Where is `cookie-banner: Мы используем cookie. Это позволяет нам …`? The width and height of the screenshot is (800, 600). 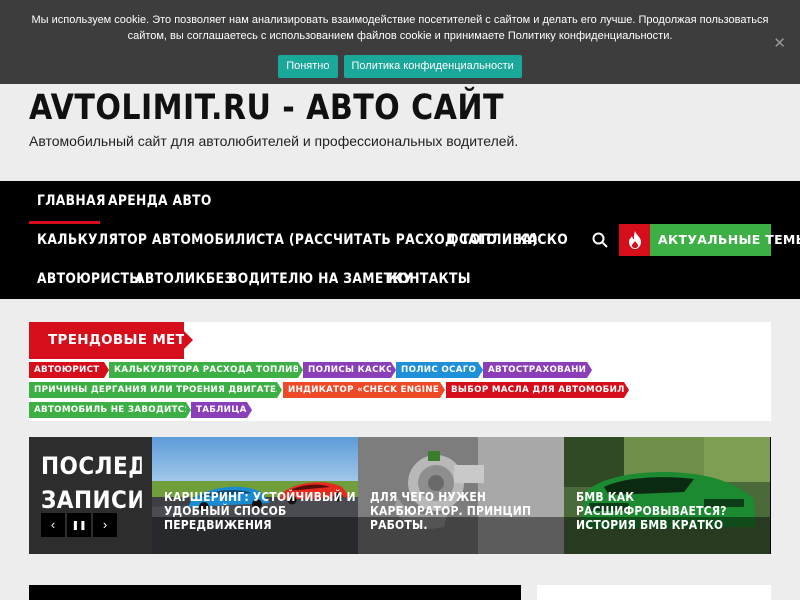
cookie-banner: Мы используем cookie. Это позволяет нам … is located at coordinates (400, 42).